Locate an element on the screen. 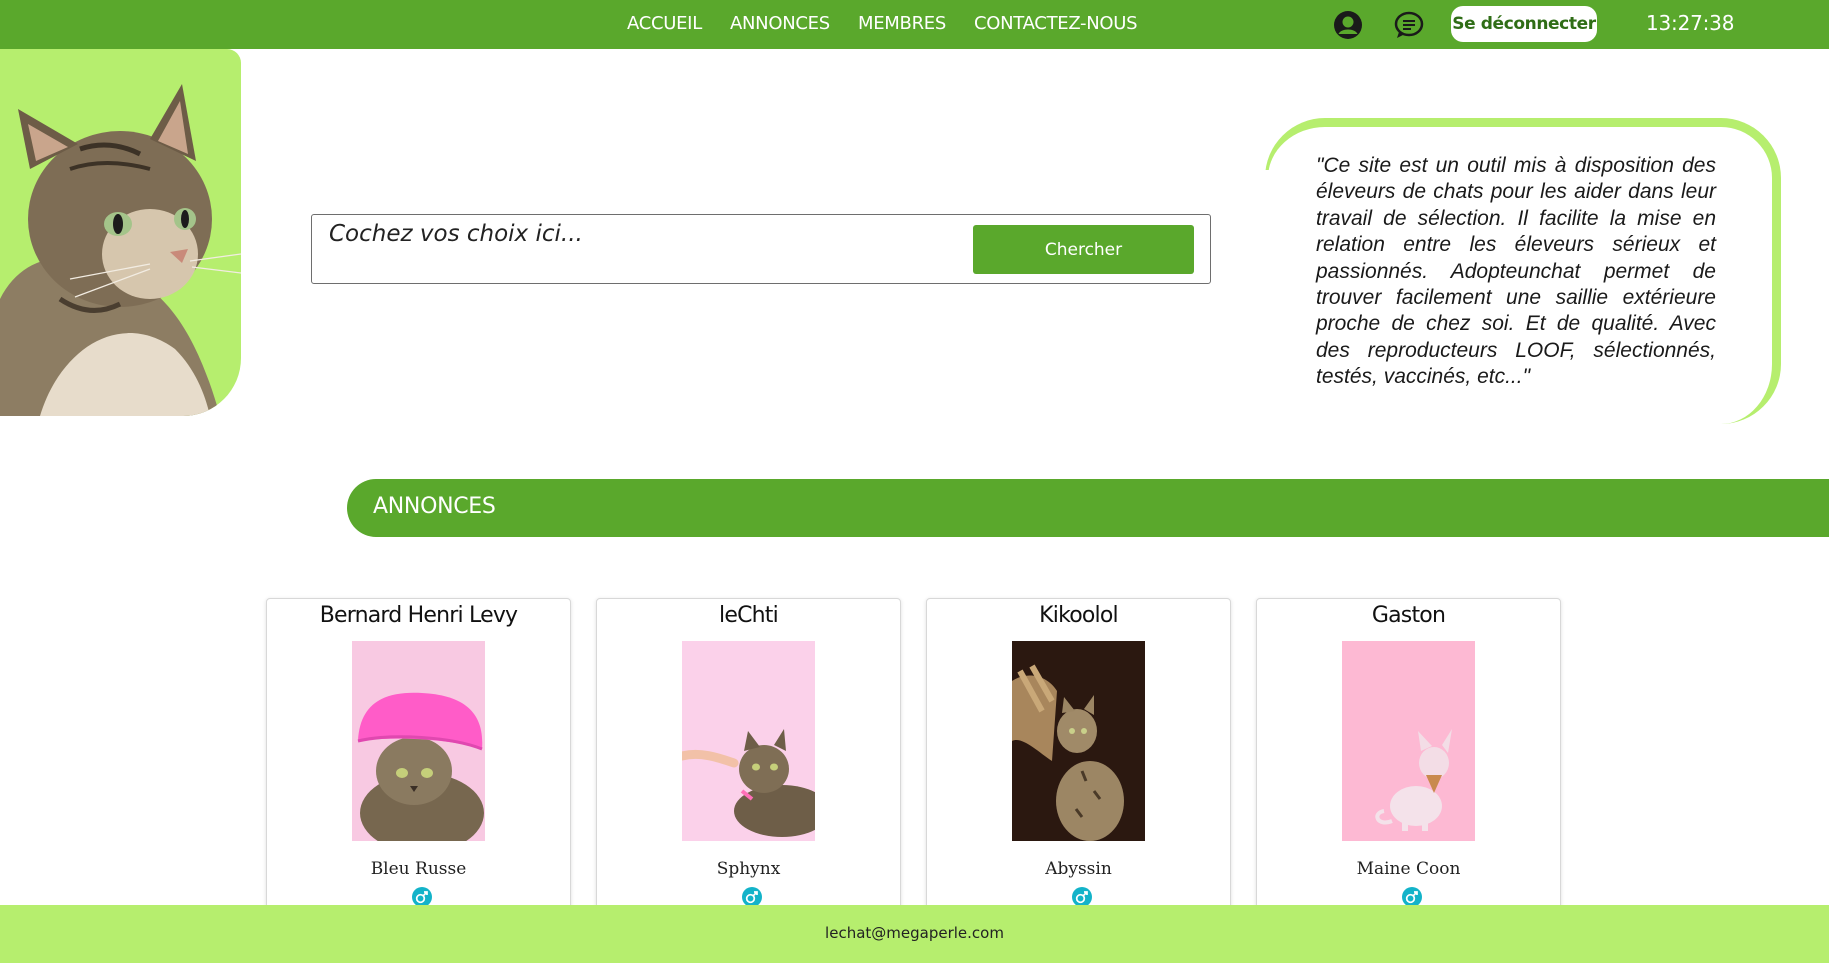 The height and width of the screenshot is (963, 1829). nav-link-annonces: ANNONCES is located at coordinates (780, 23).